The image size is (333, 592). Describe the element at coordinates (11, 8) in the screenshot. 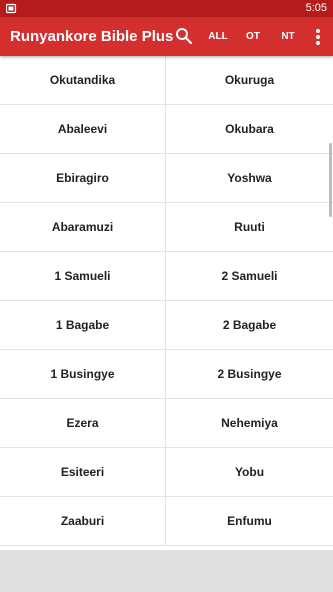

I see `notification-icon` at that location.